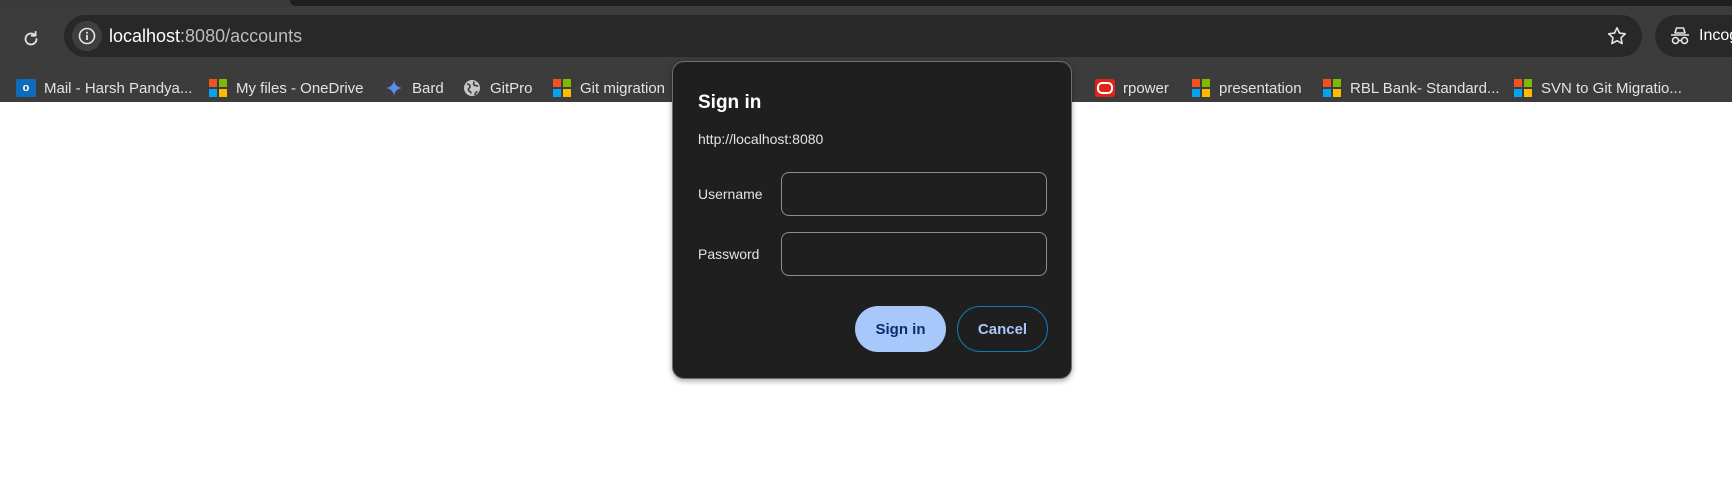 The height and width of the screenshot is (482, 1732). I want to click on password-field, so click(914, 254).